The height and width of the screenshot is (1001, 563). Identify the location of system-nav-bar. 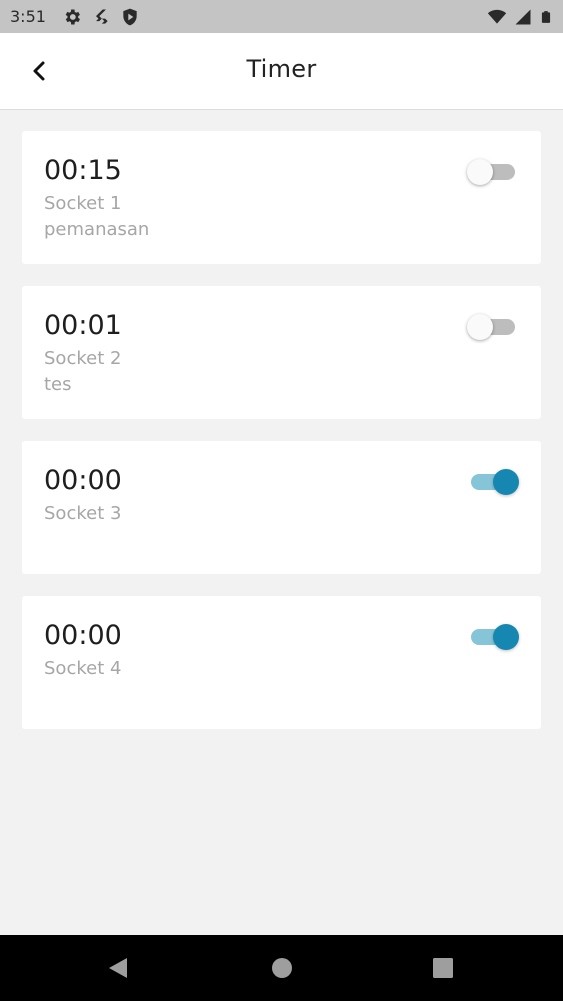
(281, 968).